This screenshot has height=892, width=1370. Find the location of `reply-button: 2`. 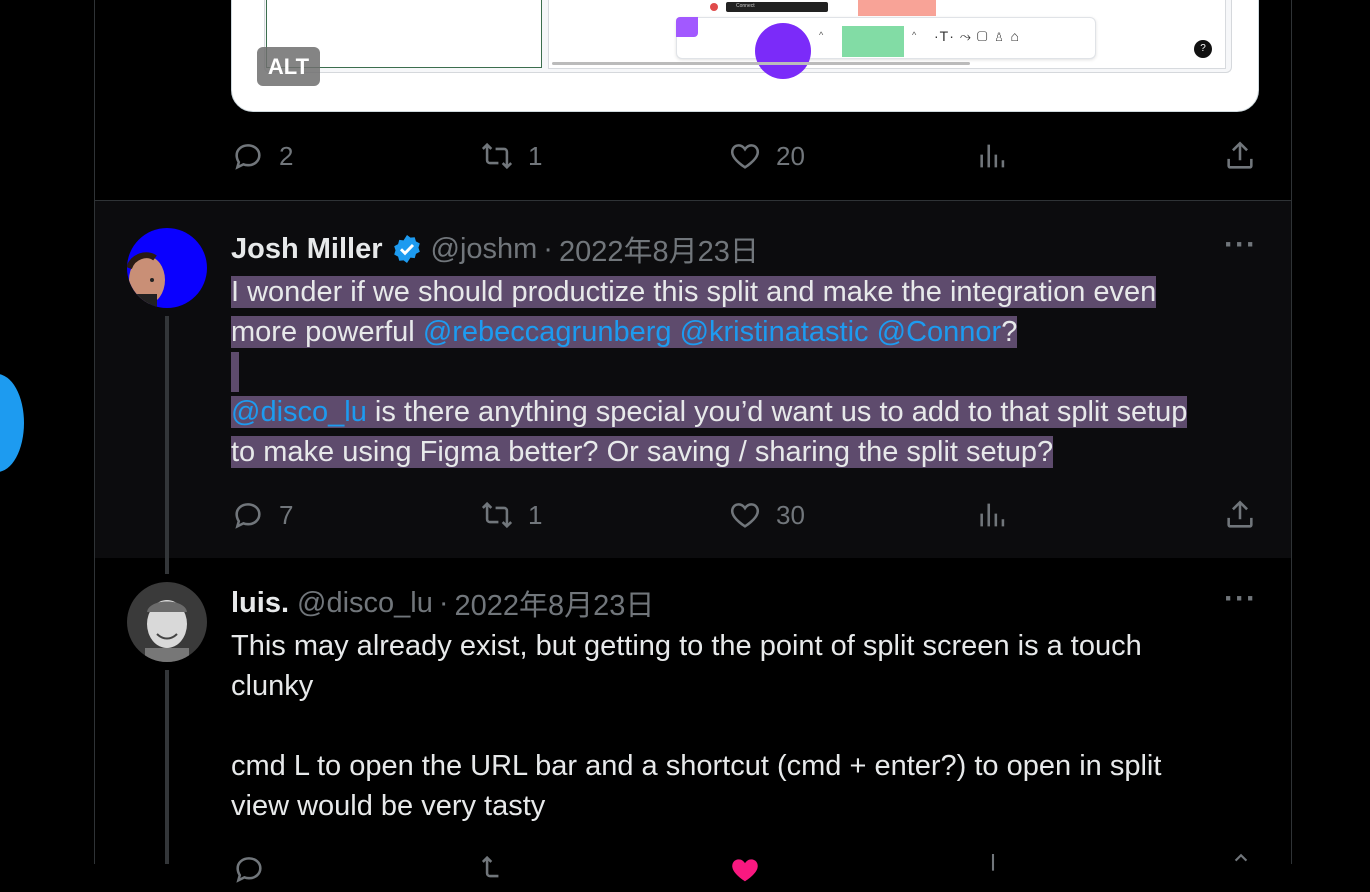

reply-button: 2 is located at coordinates (262, 156).